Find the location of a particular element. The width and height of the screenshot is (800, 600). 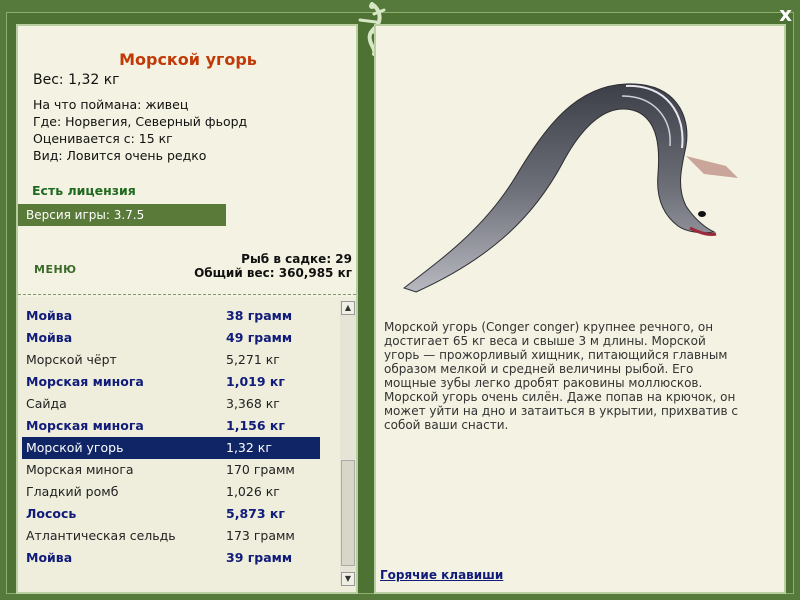

catch-fish-weight: 5,271 кг is located at coordinates (253, 359).